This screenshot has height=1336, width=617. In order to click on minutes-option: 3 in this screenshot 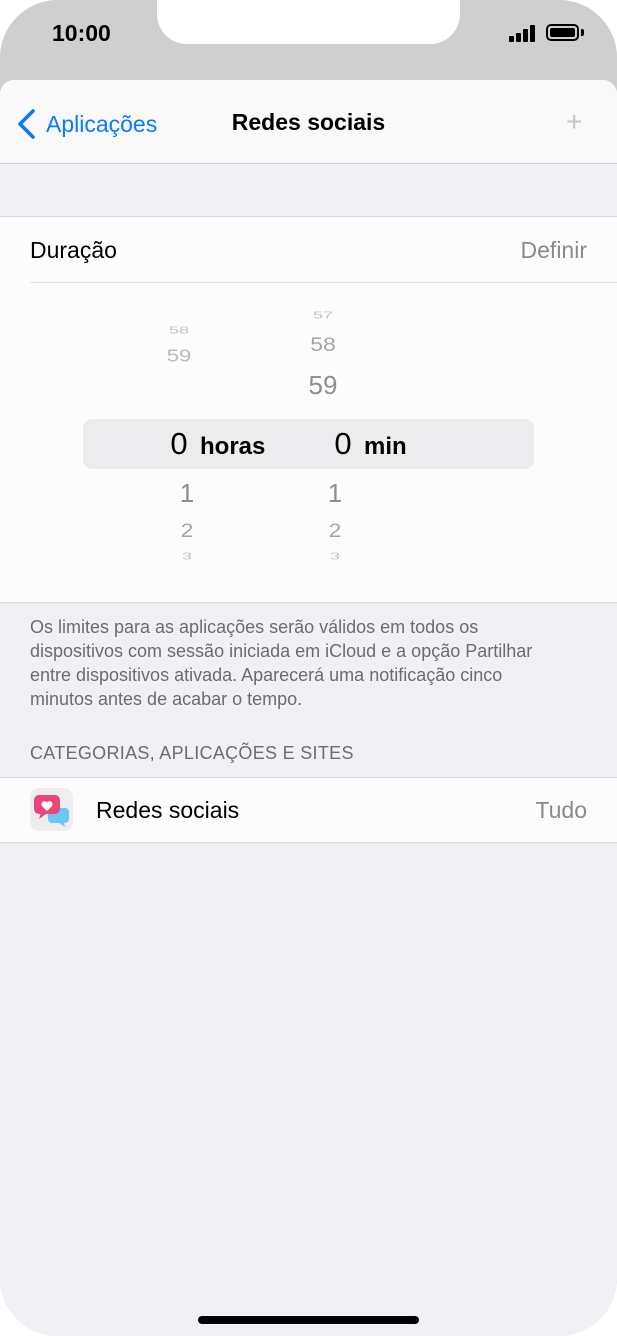, I will do `click(335, 557)`.